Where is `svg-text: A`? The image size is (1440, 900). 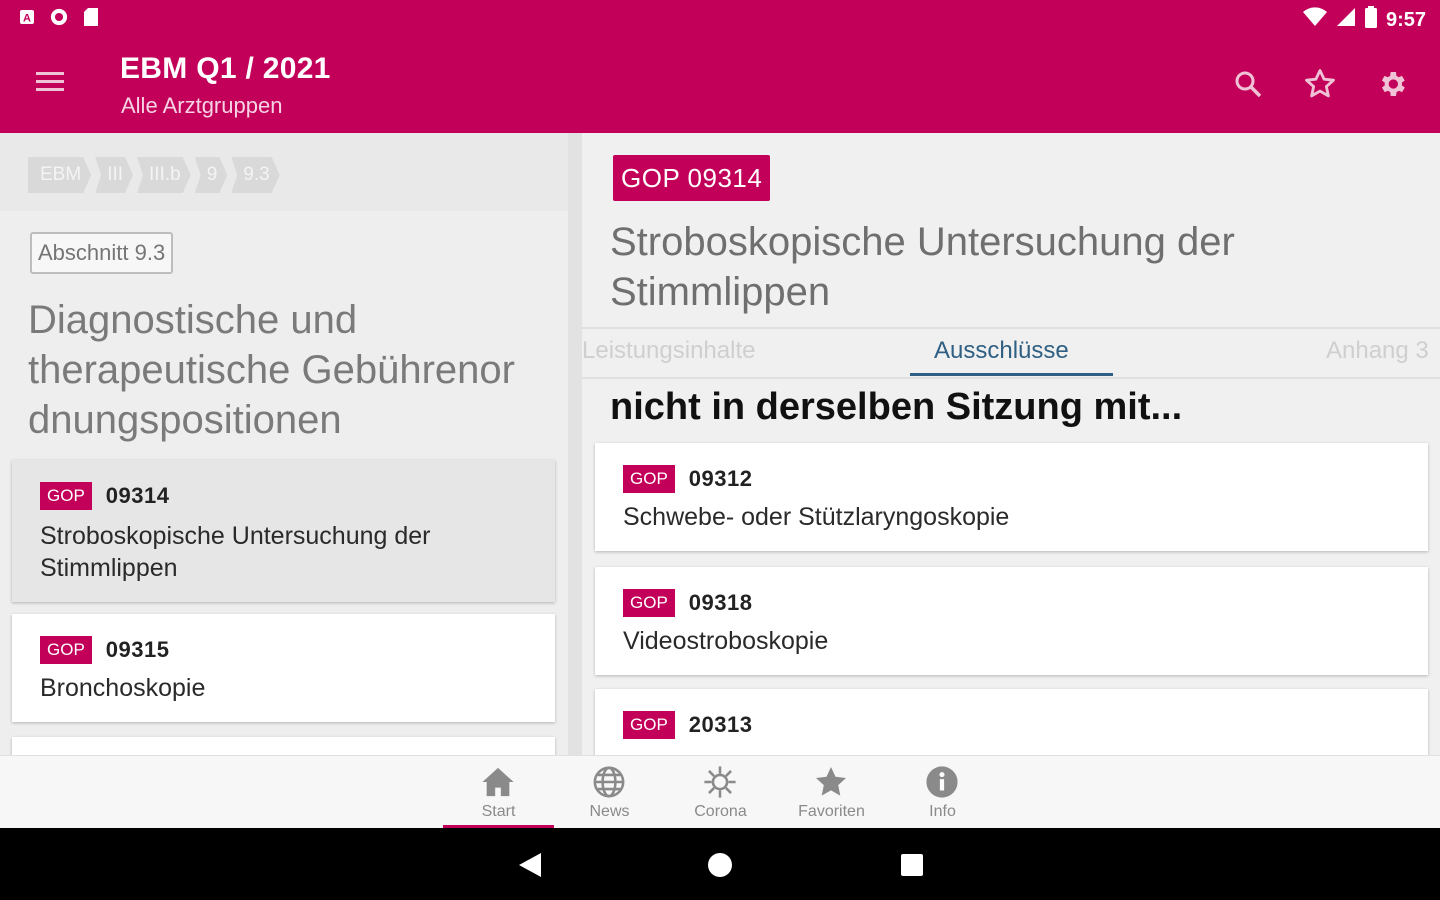 svg-text: A is located at coordinates (27, 19).